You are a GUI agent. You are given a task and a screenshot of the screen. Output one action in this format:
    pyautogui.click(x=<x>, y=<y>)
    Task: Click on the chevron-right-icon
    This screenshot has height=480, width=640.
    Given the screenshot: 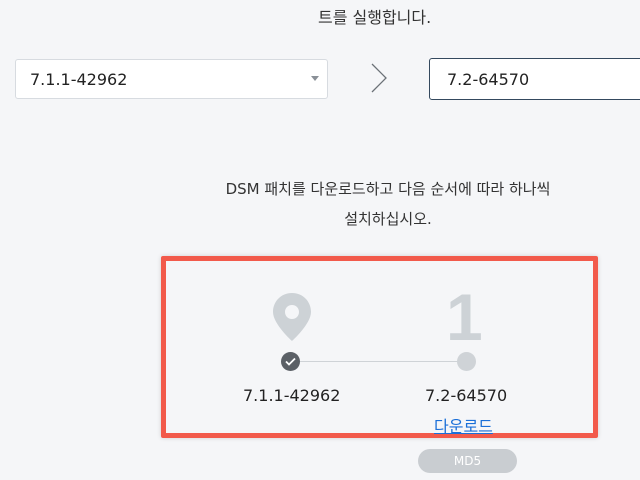 What is the action you would take?
    pyautogui.click(x=379, y=78)
    